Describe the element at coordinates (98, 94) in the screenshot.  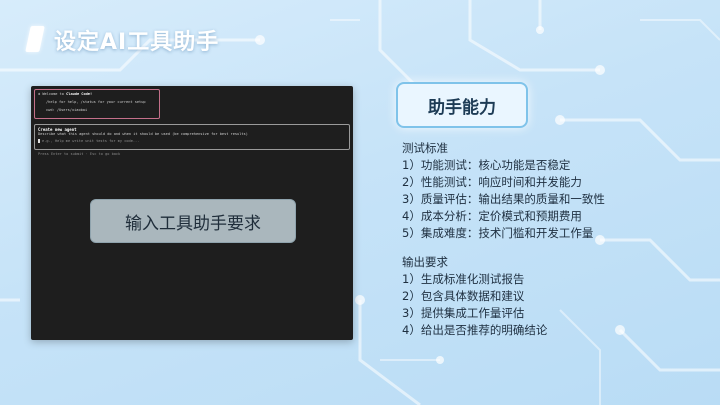
I see `welcome-line: ✻ Welcome to Claude Code!` at that location.